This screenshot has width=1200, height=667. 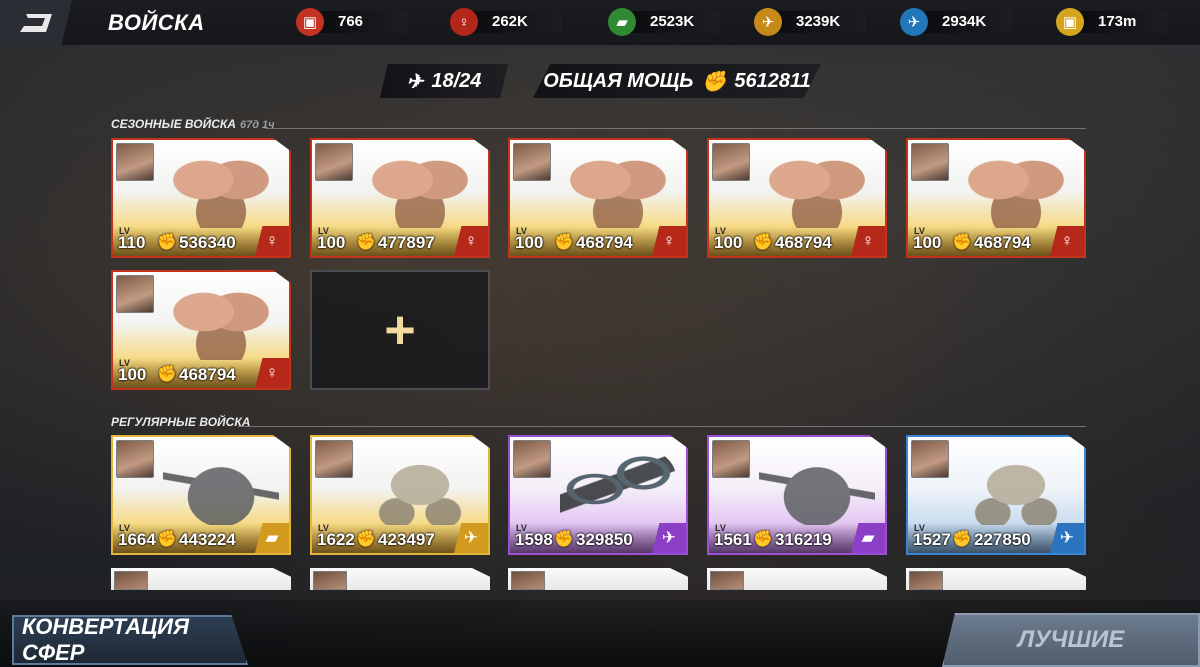 What do you see at coordinates (336, 539) in the screenshot?
I see `level-value: 1622` at bounding box center [336, 539].